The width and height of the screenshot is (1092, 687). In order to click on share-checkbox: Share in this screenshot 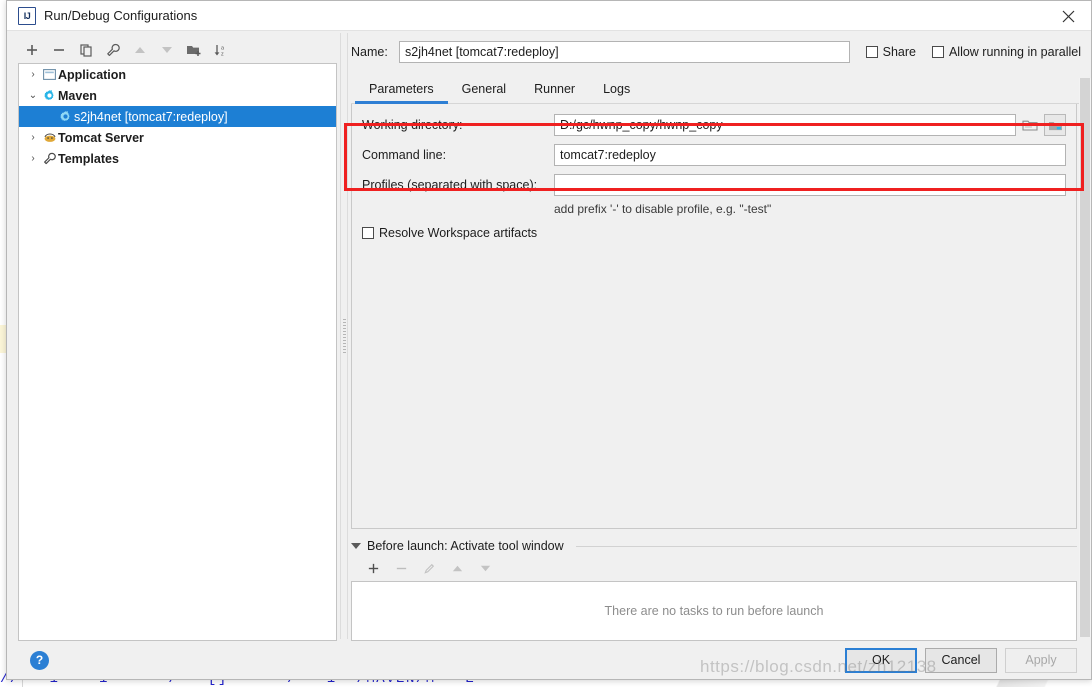, I will do `click(890, 52)`.